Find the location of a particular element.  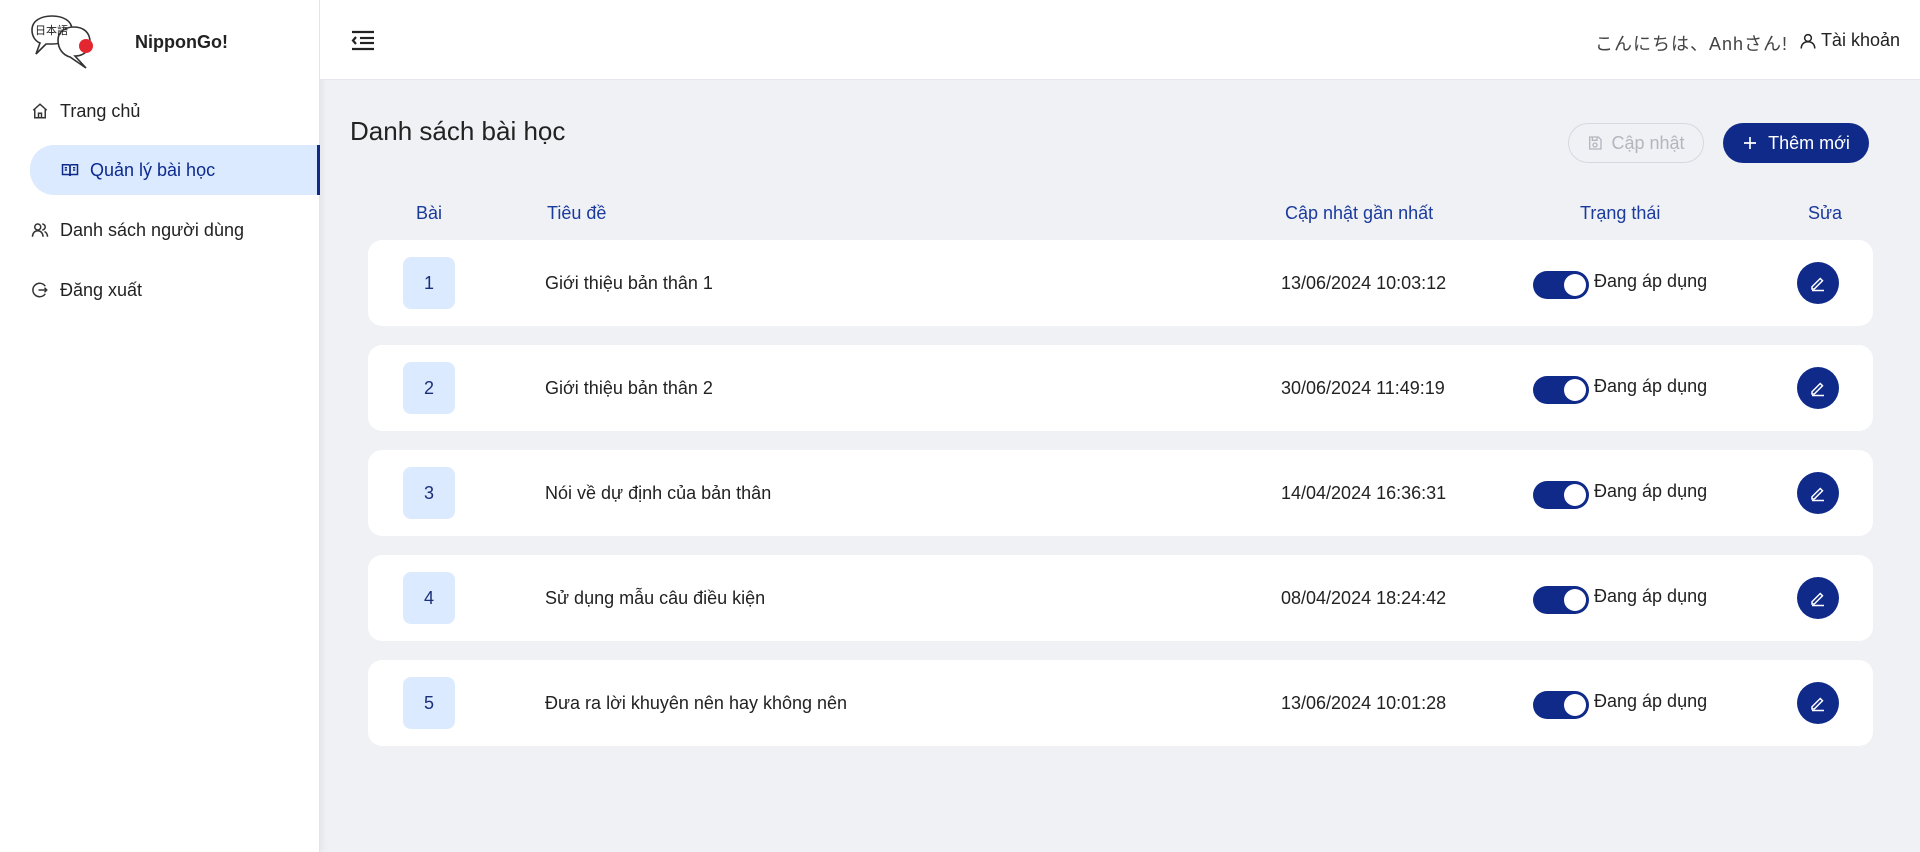

lesson-title: Nói về dự định của bản thân is located at coordinates (658, 493).